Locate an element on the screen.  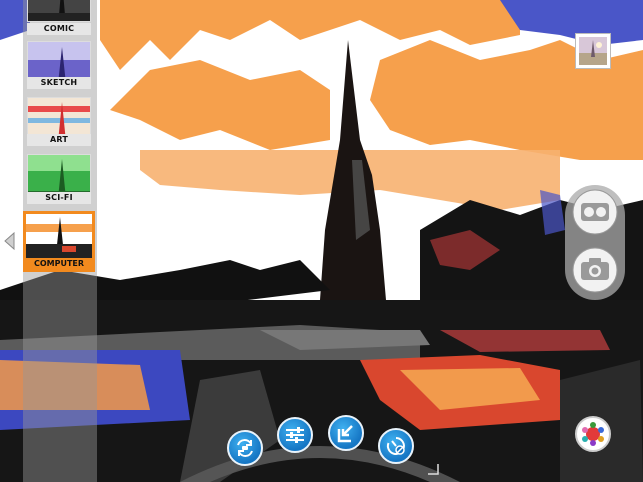
filter-label-computer: COMPUTER is located at coordinates (59, 263).